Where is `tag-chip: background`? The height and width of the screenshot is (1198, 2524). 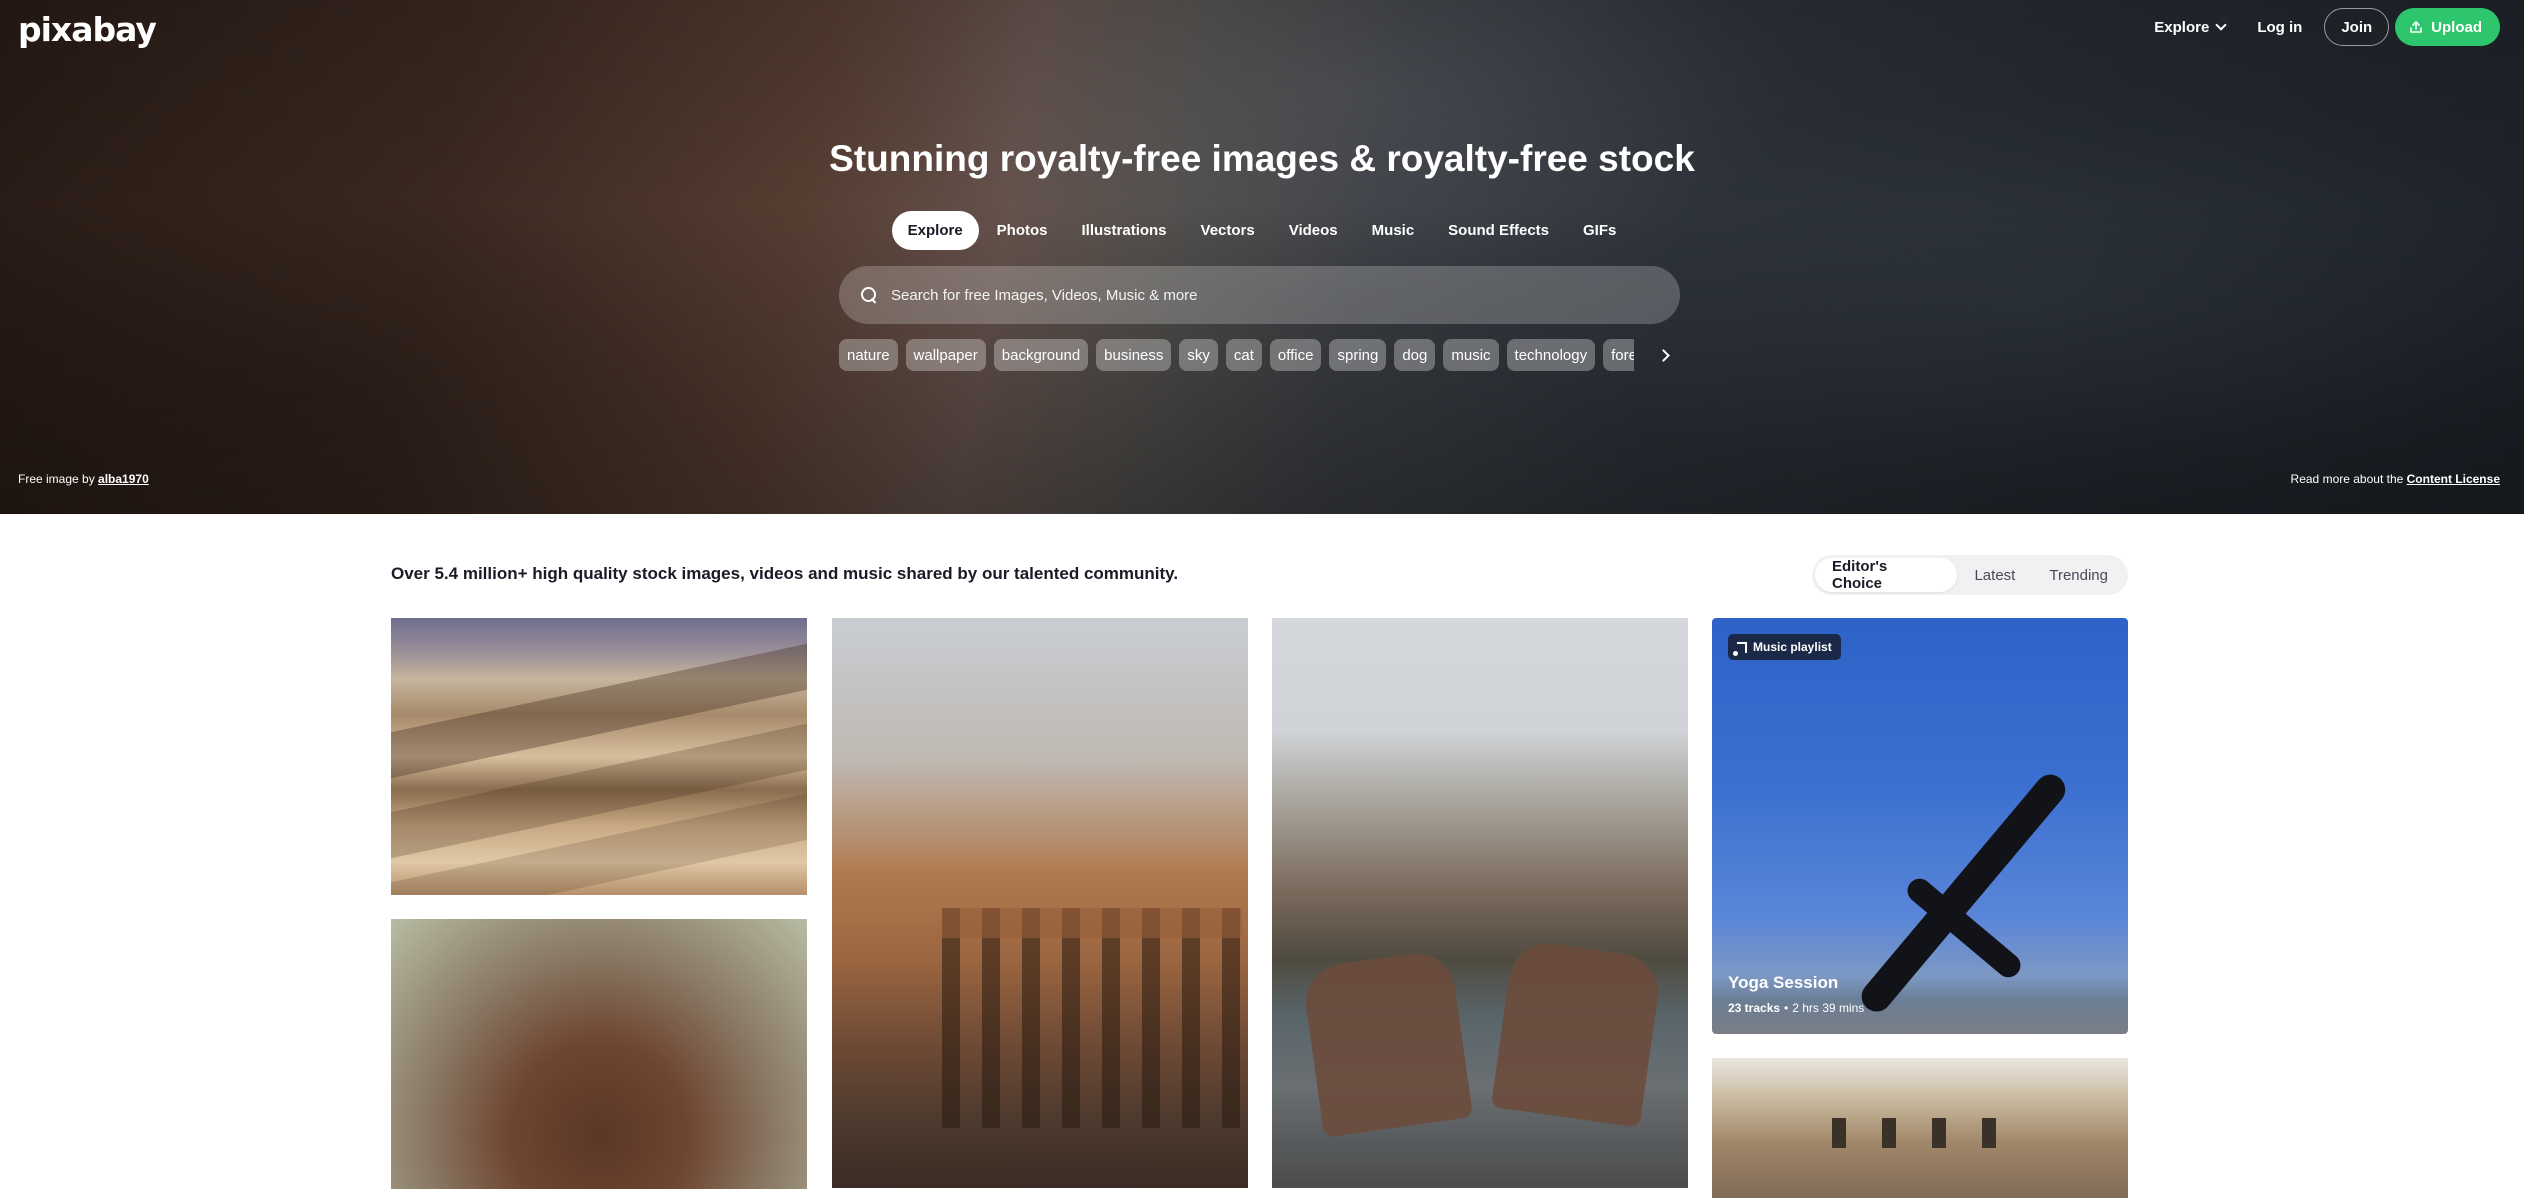
tag-chip: background is located at coordinates (1041, 355).